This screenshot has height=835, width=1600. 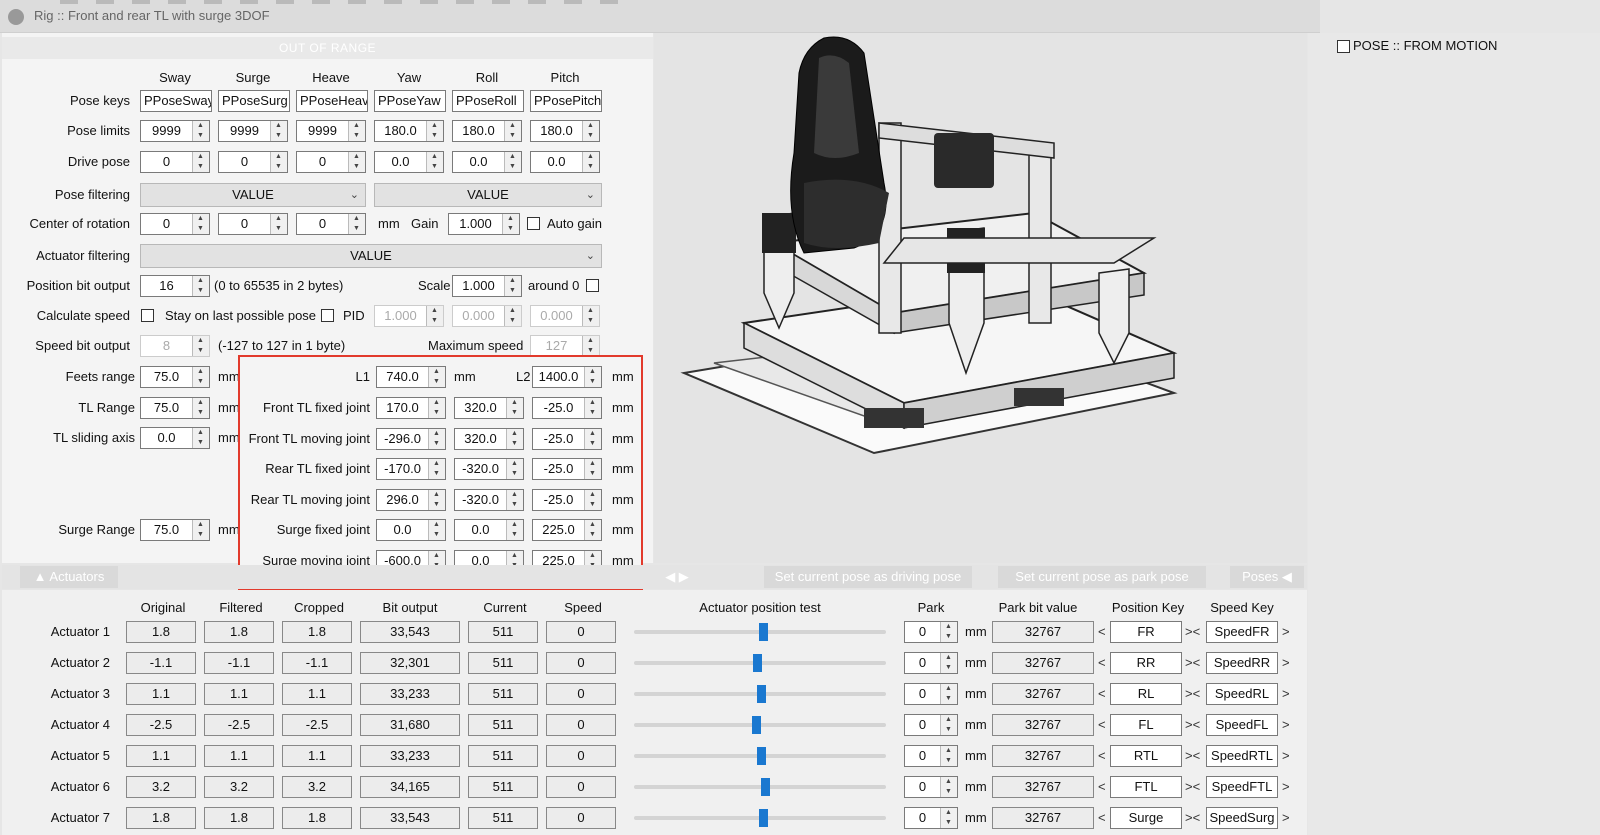 What do you see at coordinates (592, 285) in the screenshot?
I see `around-zero-checkbox` at bounding box center [592, 285].